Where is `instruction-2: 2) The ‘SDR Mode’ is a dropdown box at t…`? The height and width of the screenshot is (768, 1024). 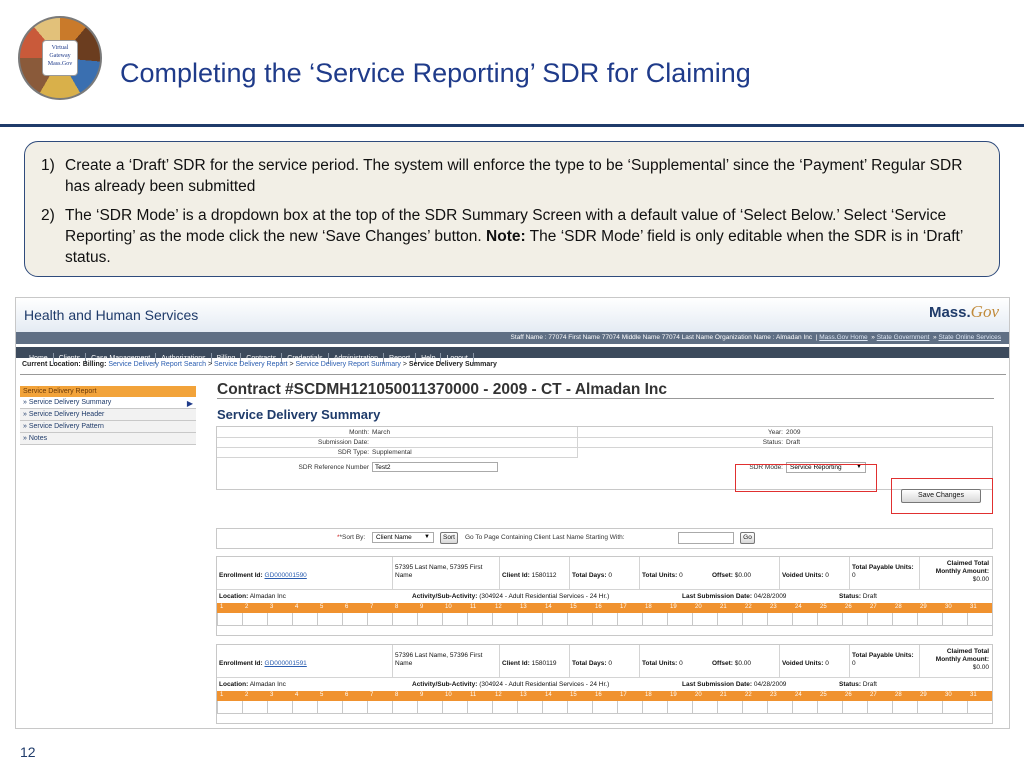
instruction-2: 2) The ‘SDR Mode’ is a dropdown box at t… is located at coordinates (502, 236).